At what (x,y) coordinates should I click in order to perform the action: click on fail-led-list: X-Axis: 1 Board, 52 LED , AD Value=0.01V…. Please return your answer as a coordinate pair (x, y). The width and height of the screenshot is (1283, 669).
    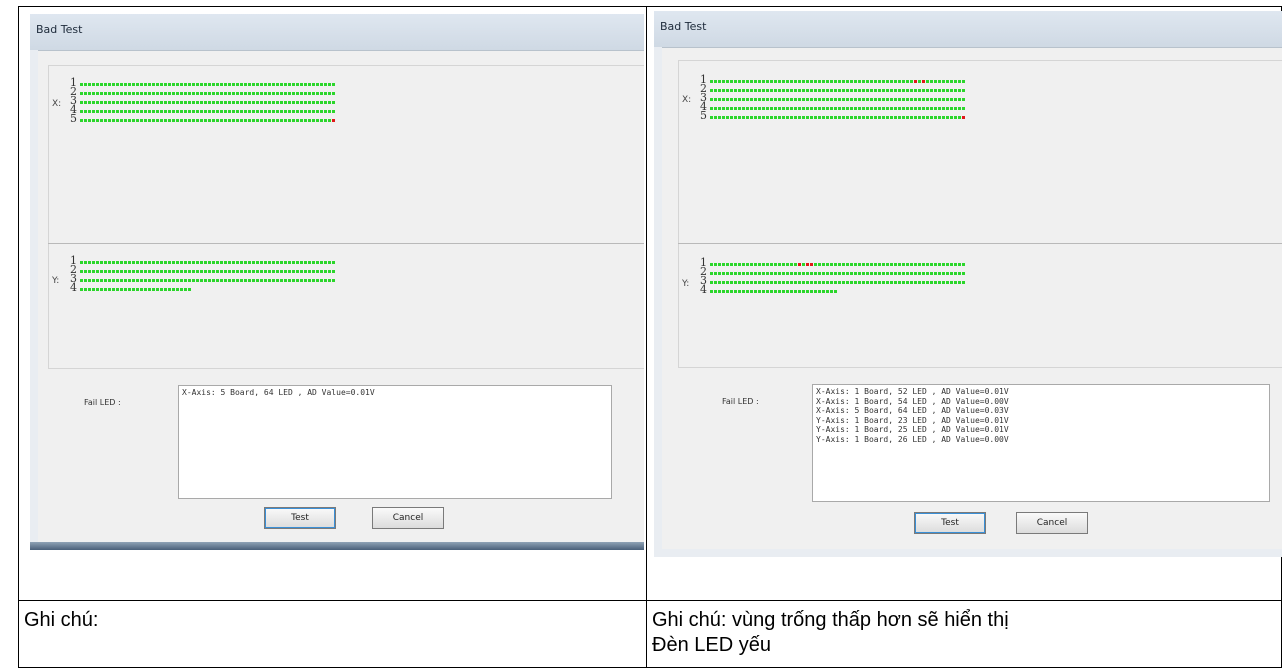
    Looking at the image, I should click on (1041, 443).